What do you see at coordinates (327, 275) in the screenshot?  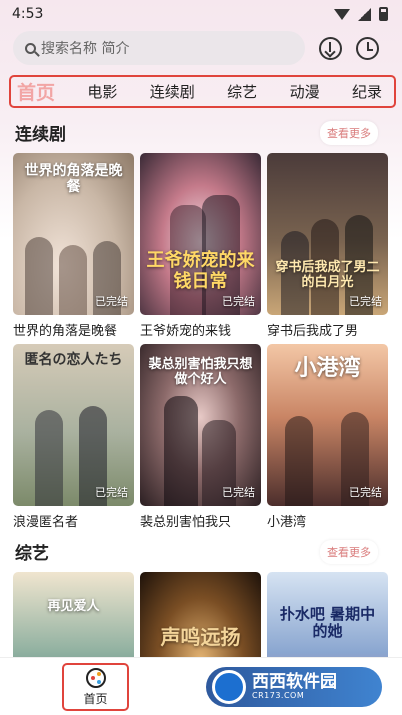 I see `poster-title: 穿书后我成了男二的白月光` at bounding box center [327, 275].